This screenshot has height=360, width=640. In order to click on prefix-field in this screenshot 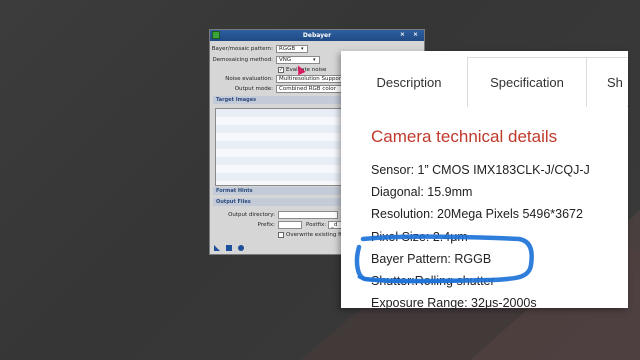, I will do `click(290, 224)`.